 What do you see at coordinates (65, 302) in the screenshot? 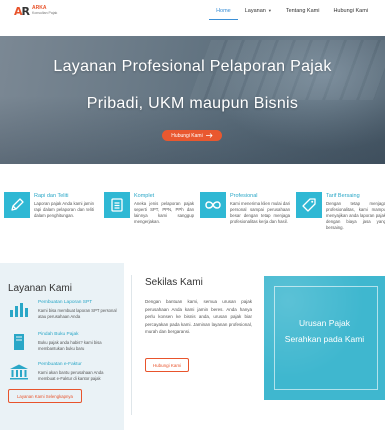
I see `layanan-item-title: Pembuatan Laporan SPT` at bounding box center [65, 302].